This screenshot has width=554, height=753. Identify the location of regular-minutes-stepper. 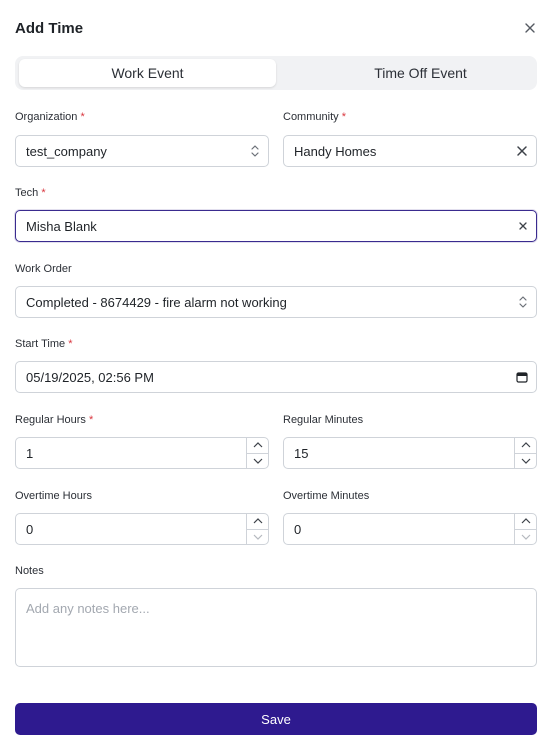
(525, 453).